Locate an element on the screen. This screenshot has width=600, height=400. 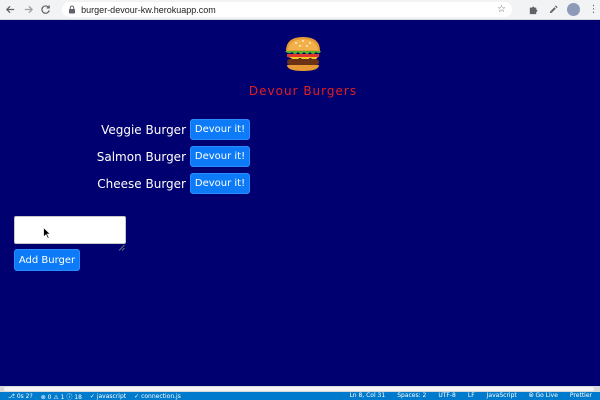
menu-icon: ⋮ is located at coordinates (593, 9).